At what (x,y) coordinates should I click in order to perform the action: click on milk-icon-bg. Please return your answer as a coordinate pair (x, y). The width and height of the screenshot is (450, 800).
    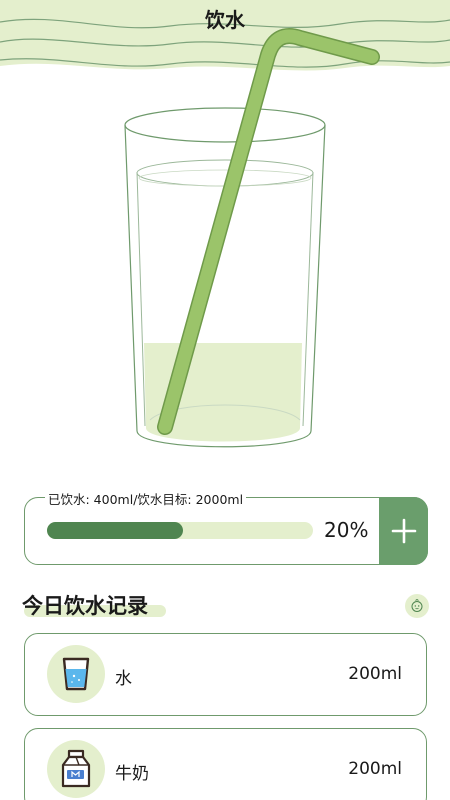
    Looking at the image, I should click on (76, 769).